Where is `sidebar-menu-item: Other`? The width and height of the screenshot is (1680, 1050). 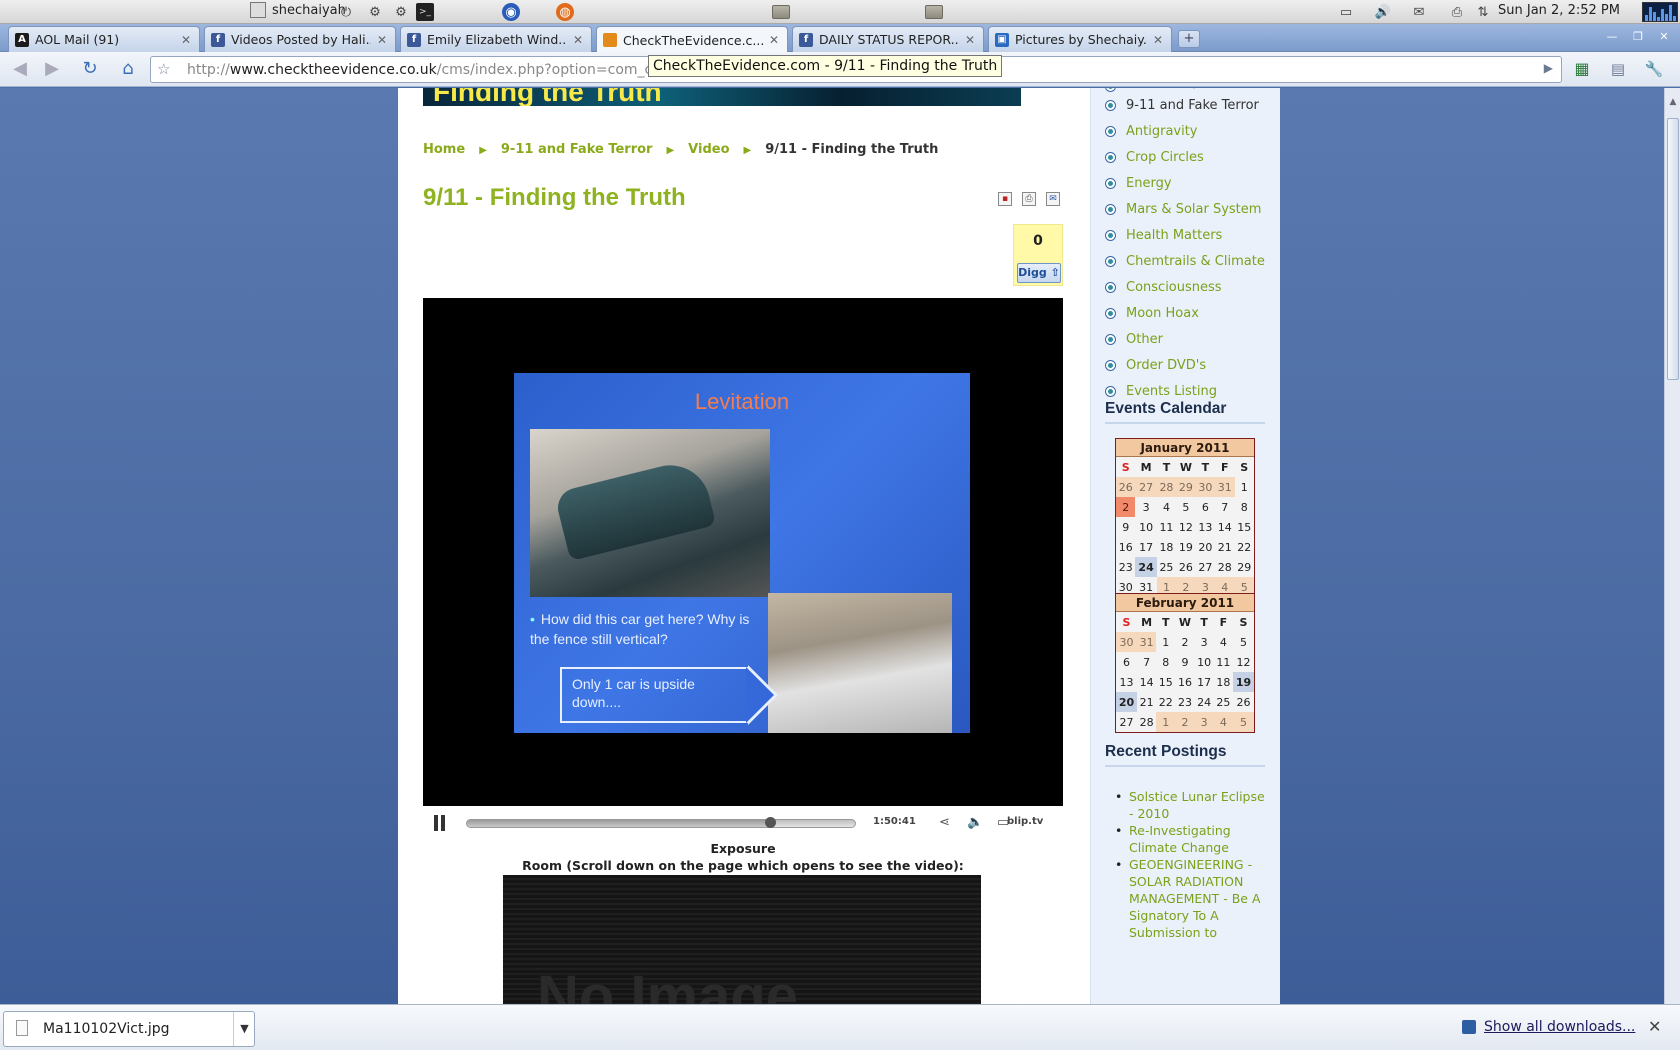 sidebar-menu-item: Other is located at coordinates (1185, 339).